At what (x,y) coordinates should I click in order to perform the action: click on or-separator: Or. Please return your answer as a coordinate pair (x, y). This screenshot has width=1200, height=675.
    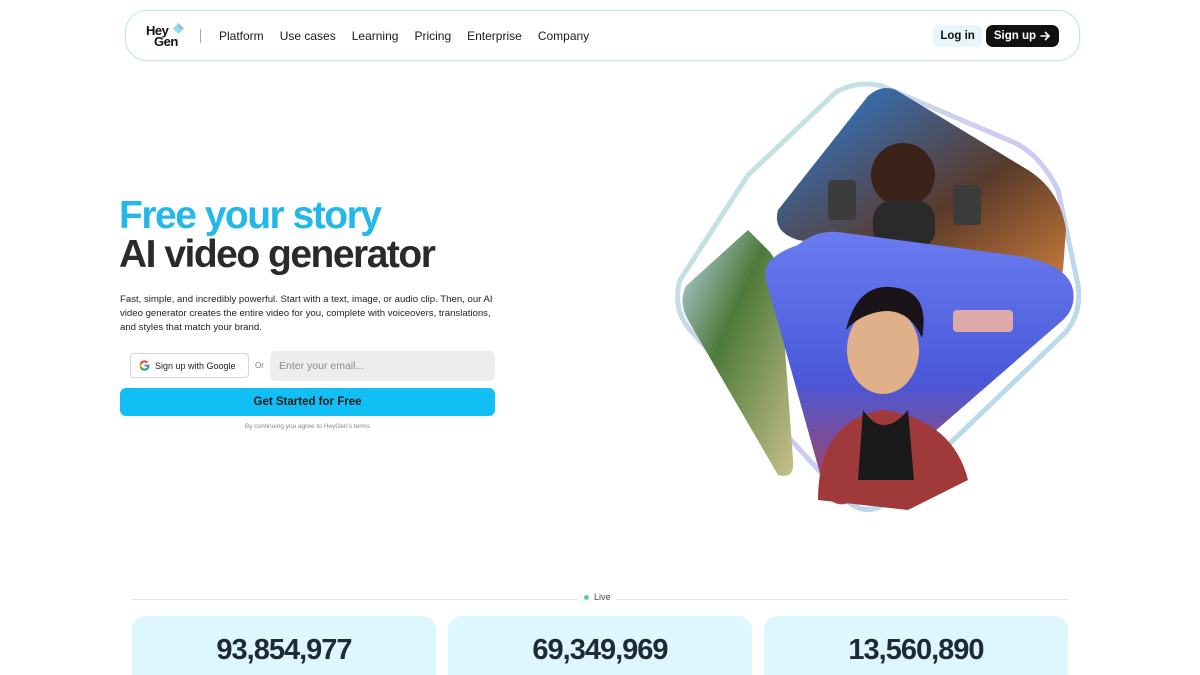
    Looking at the image, I should click on (259, 365).